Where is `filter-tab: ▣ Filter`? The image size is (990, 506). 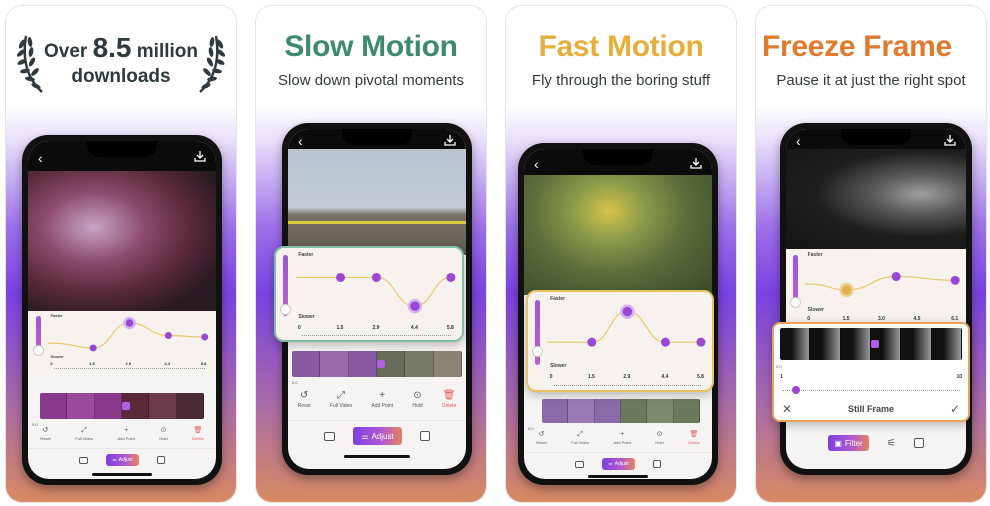
filter-tab: ▣ Filter is located at coordinates (848, 443).